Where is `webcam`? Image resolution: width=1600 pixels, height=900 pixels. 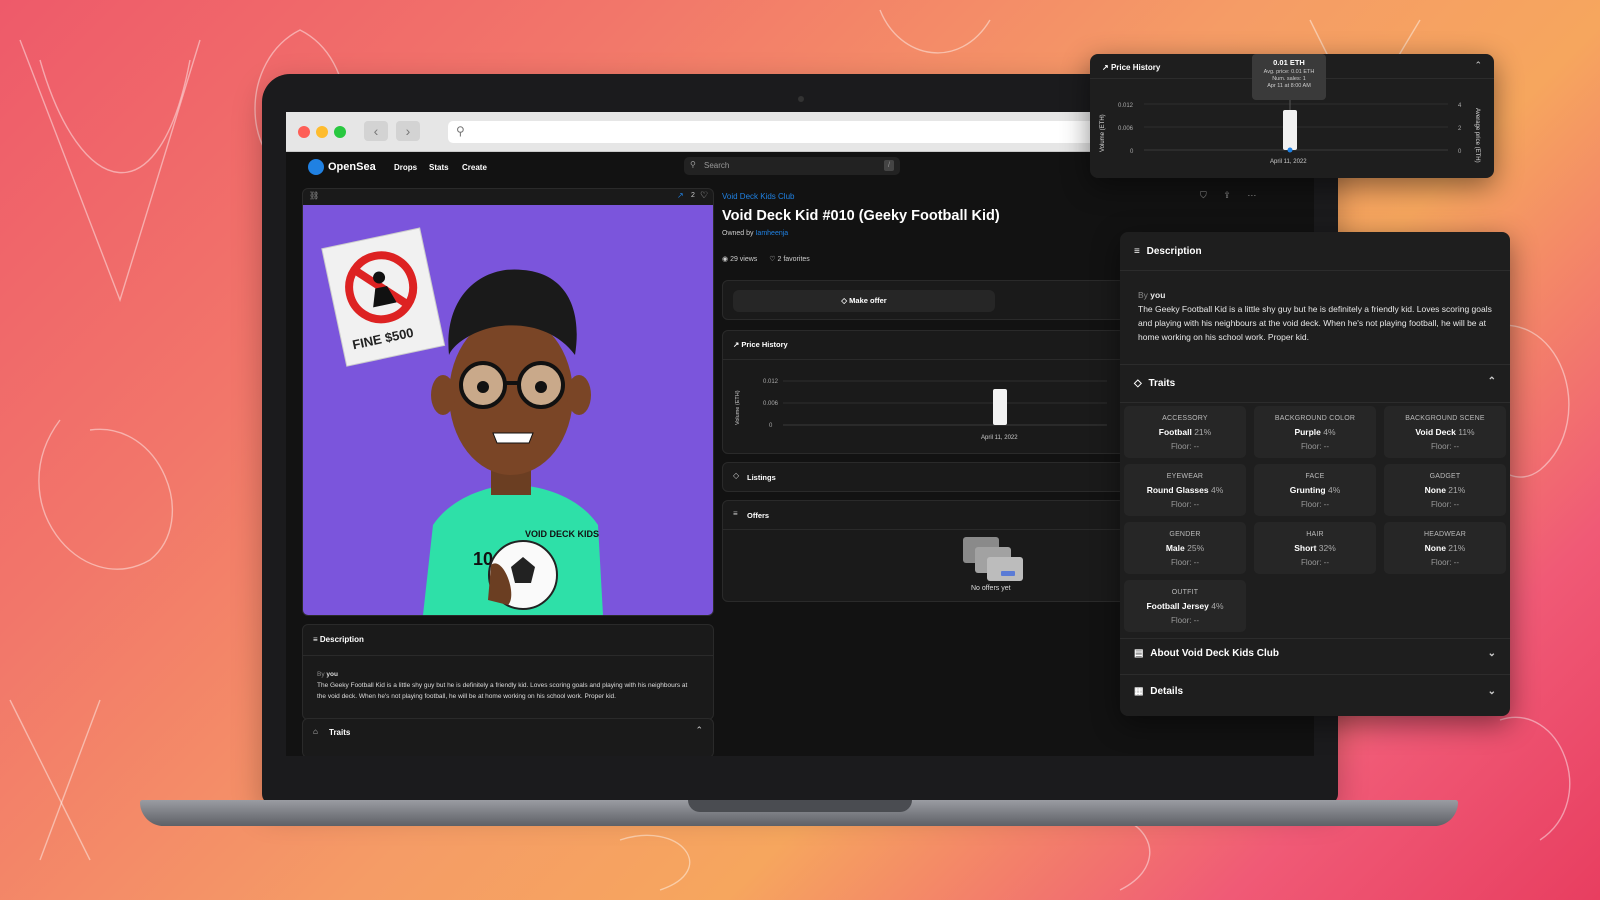
webcam is located at coordinates (801, 99).